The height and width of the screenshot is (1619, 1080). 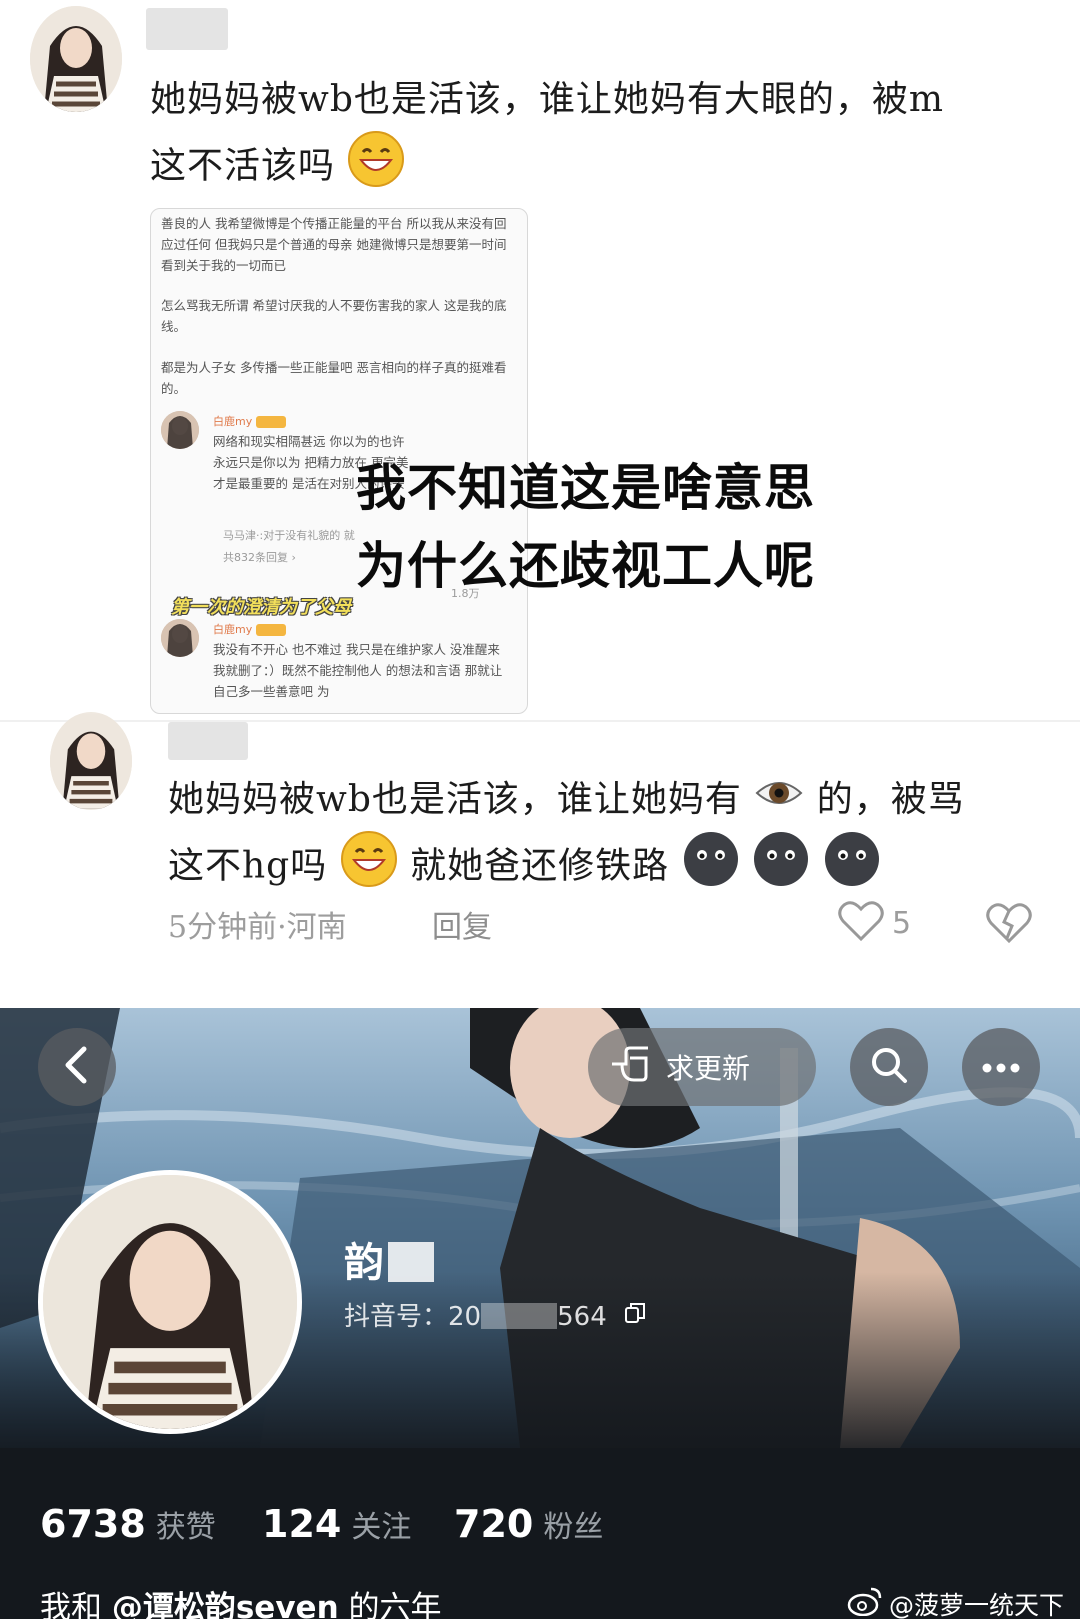 I want to click on comment-line-2-wrap: 这不hg吗 就她爸还修铁路, so click(x=524, y=868).